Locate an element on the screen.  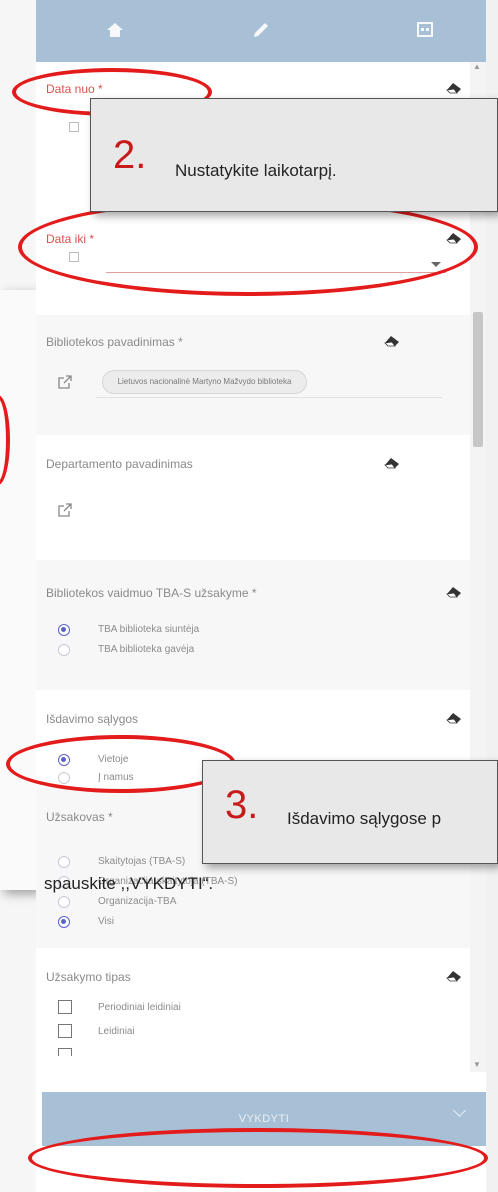
customer-label: Užsakovas * is located at coordinates (79, 817).